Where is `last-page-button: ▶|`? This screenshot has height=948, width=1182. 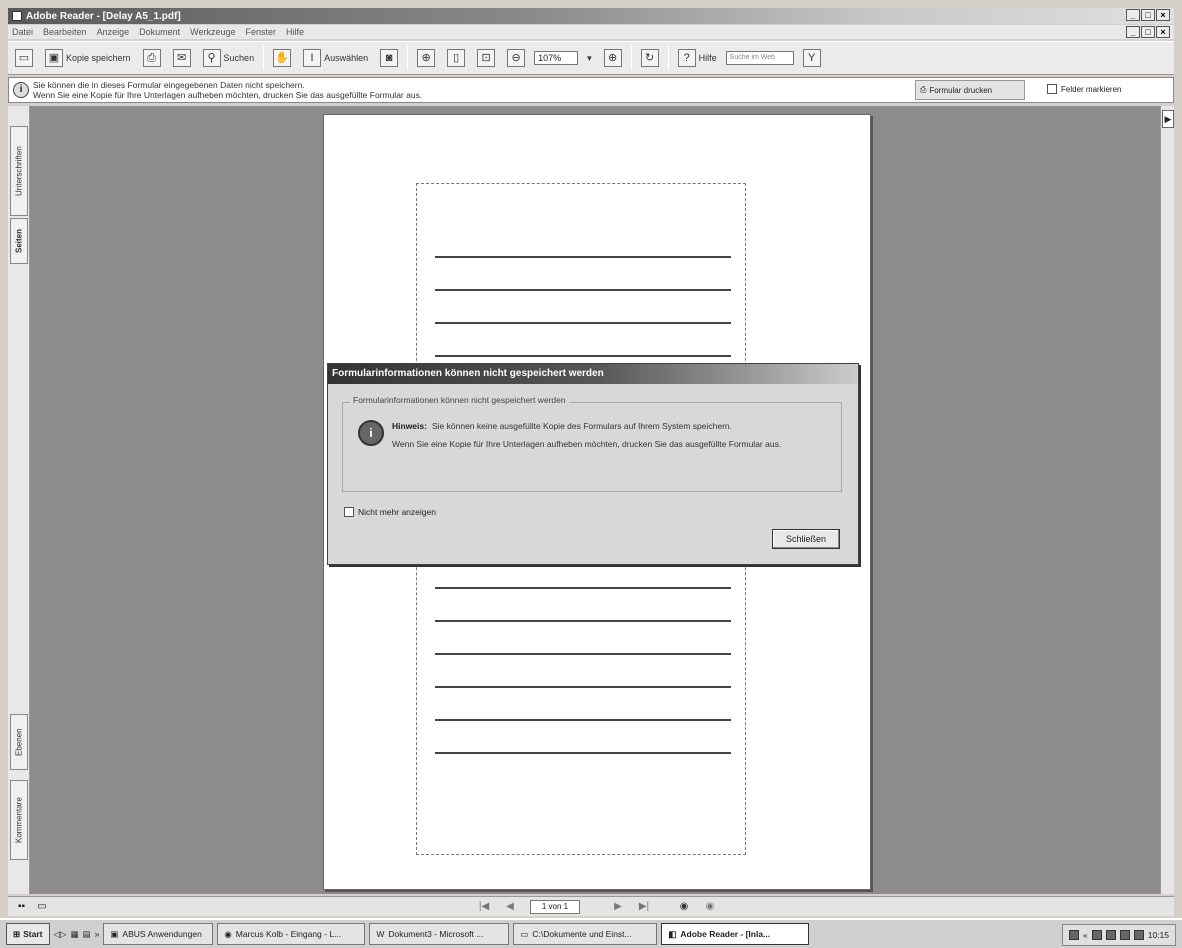
last-page-button: ▶| is located at coordinates (644, 907).